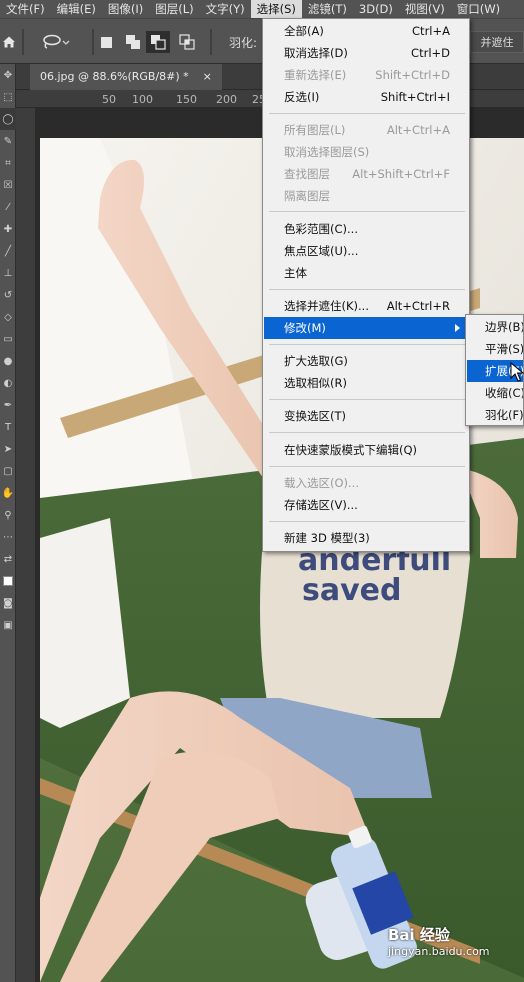  What do you see at coordinates (207, 77) in the screenshot?
I see `close-tab-icon: ×` at bounding box center [207, 77].